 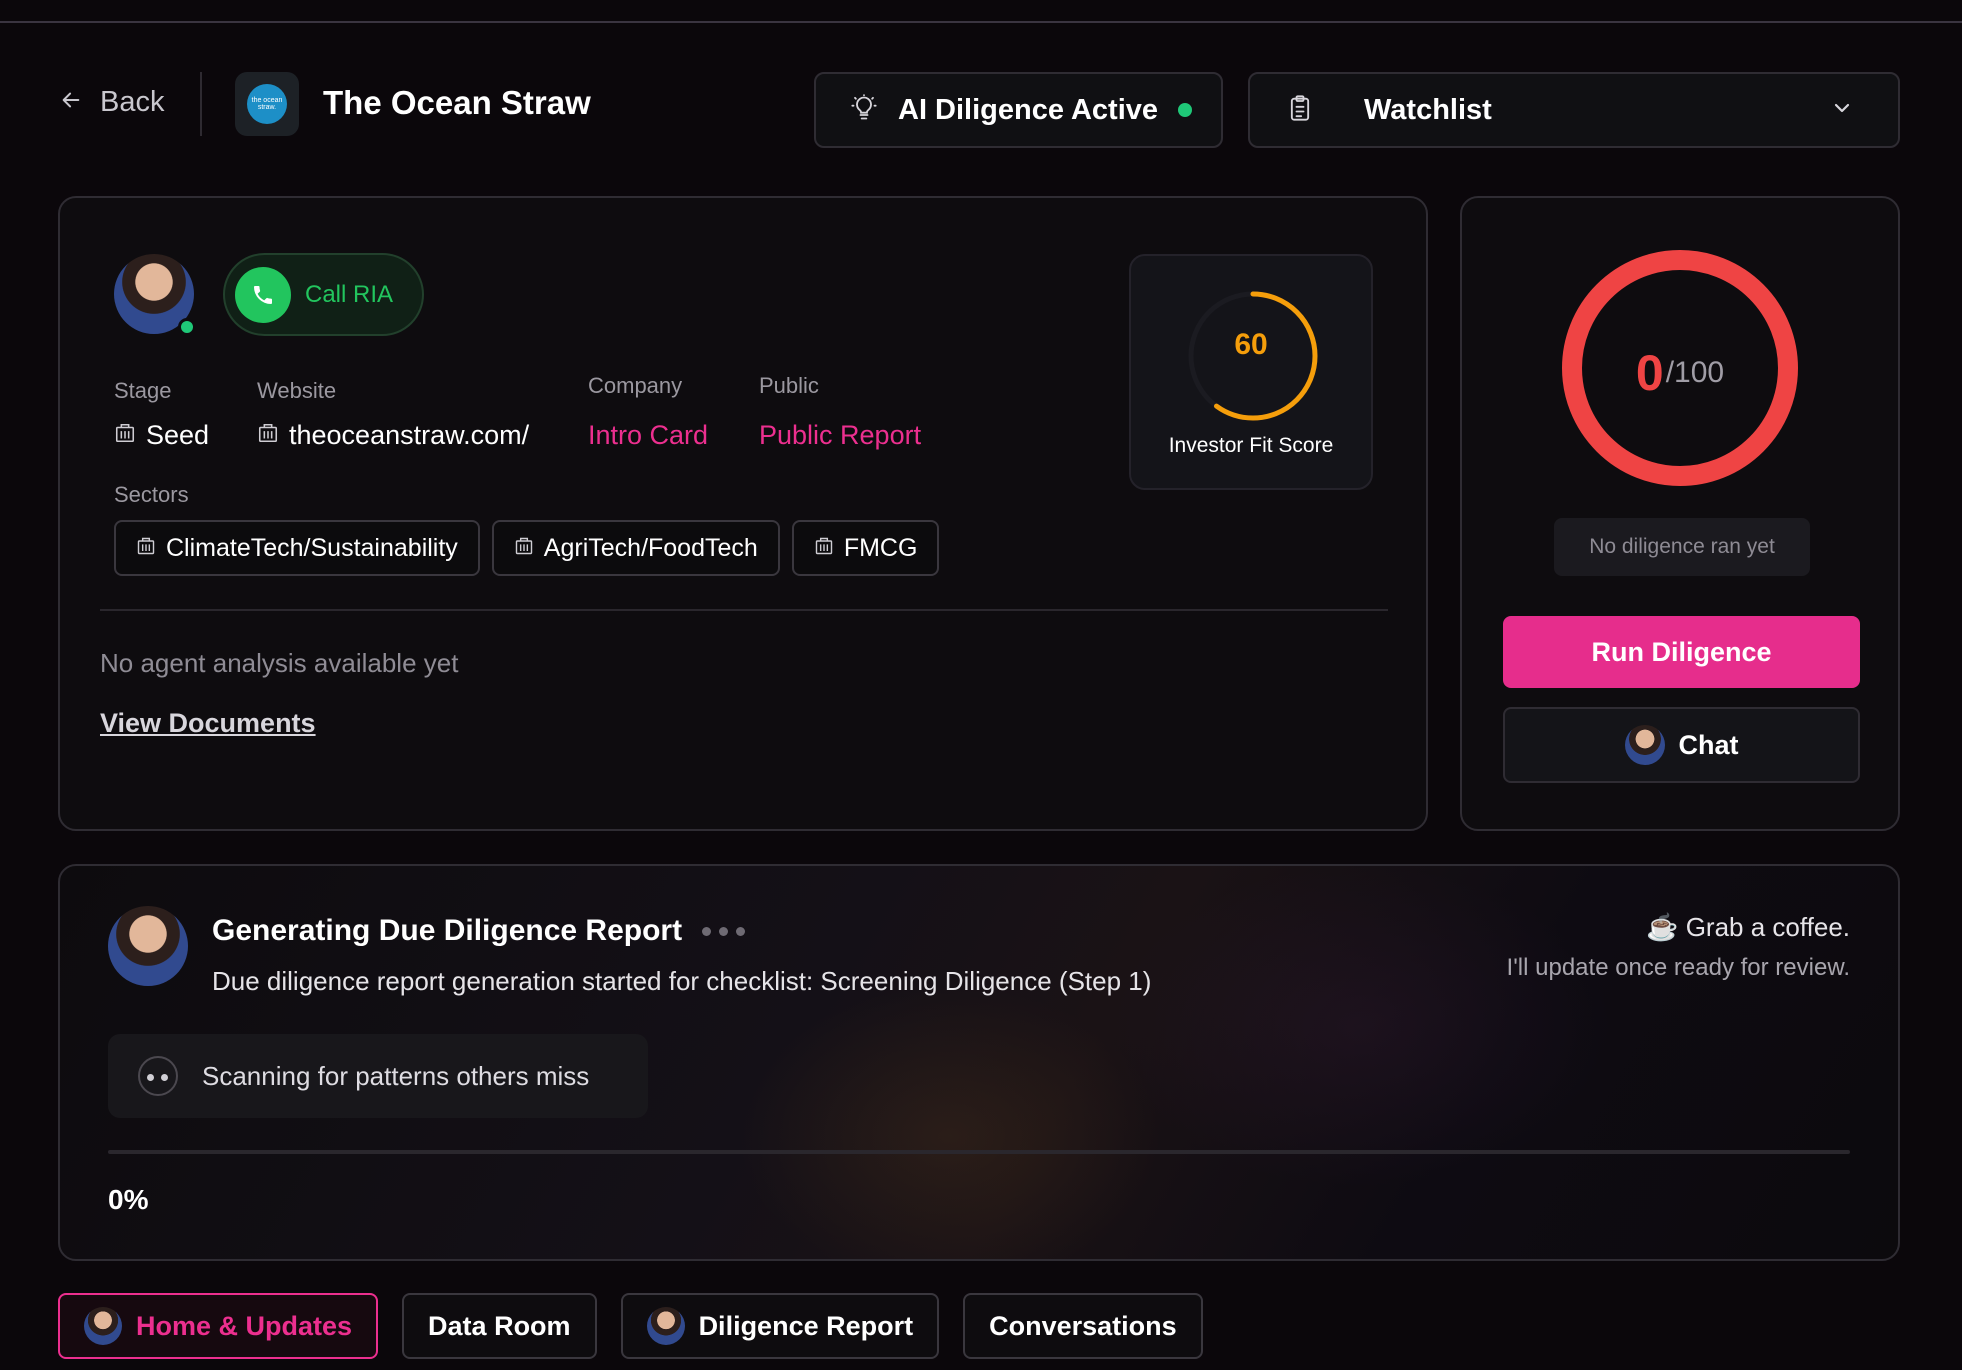 I want to click on intro-card-link: Intro Card, so click(x=648, y=435).